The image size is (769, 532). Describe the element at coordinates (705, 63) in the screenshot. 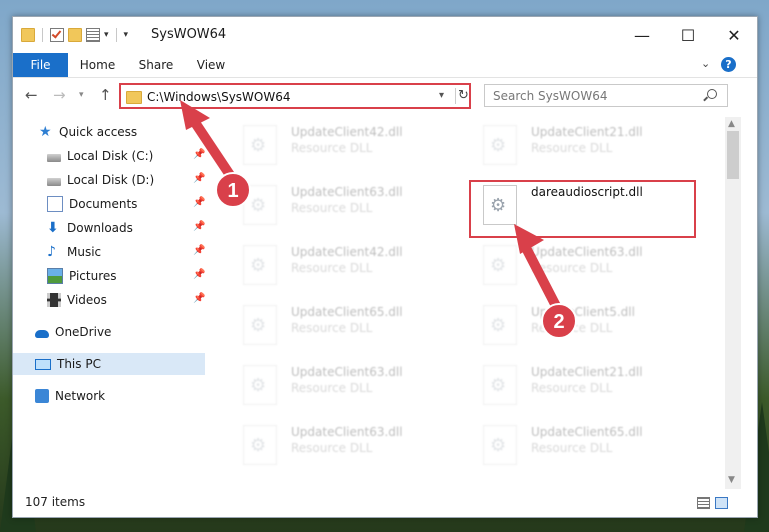

I see `expand-ribbon-icon: ⌄` at that location.